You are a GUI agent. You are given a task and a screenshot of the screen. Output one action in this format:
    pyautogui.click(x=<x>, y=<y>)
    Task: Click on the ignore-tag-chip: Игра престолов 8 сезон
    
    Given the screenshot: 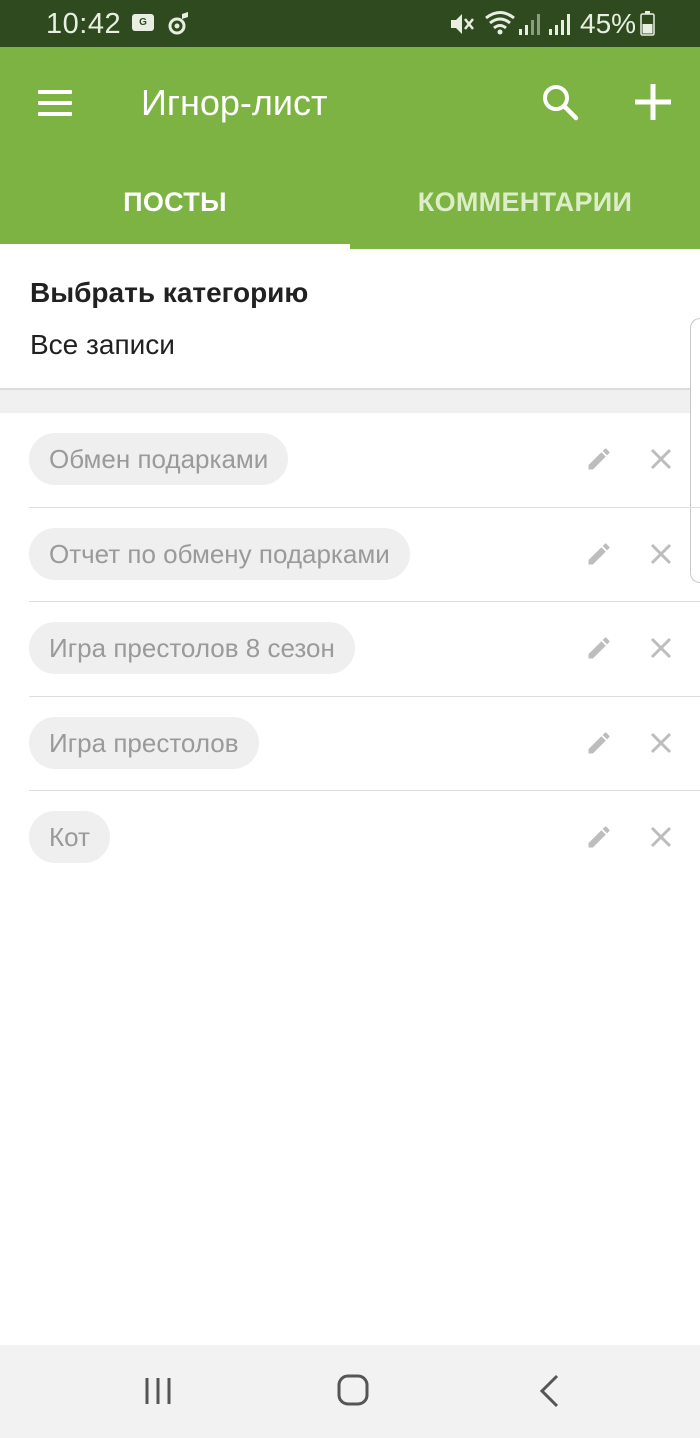 What is the action you would take?
    pyautogui.click(x=192, y=648)
    